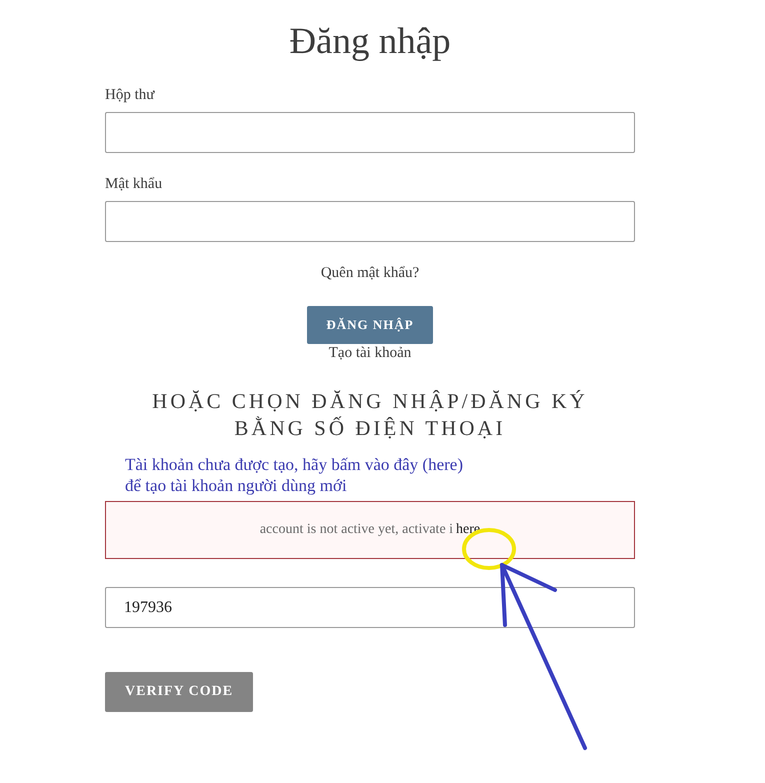 This screenshot has width=765, height=783. I want to click on annotation-note: Tài khoản chưa được tạo, hãy bấm vào đây (here) để tạo tài khoản người dùng mới, so click(294, 475).